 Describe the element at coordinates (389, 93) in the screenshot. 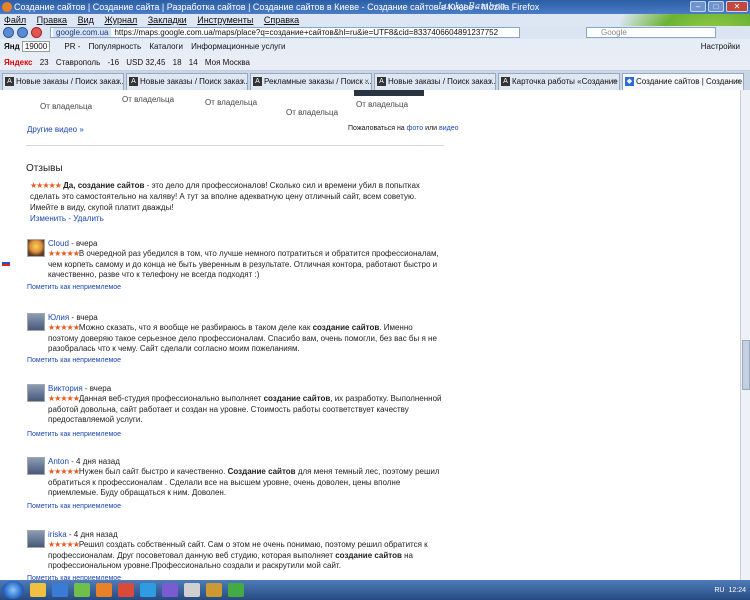

I see `video-thumbnail` at that location.